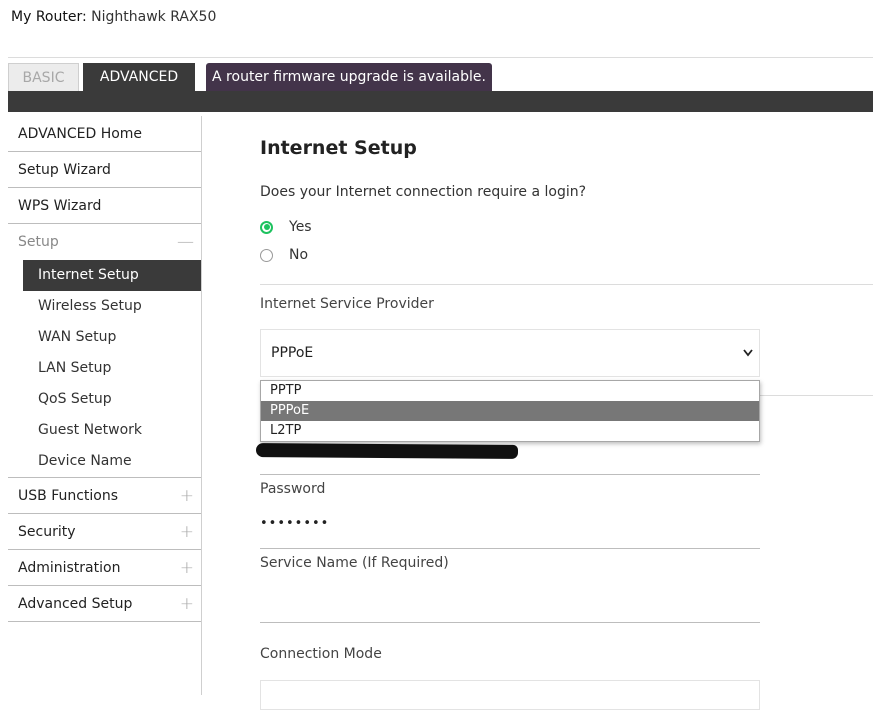  Describe the element at coordinates (299, 255) in the screenshot. I see `radio-no-label: No` at that location.